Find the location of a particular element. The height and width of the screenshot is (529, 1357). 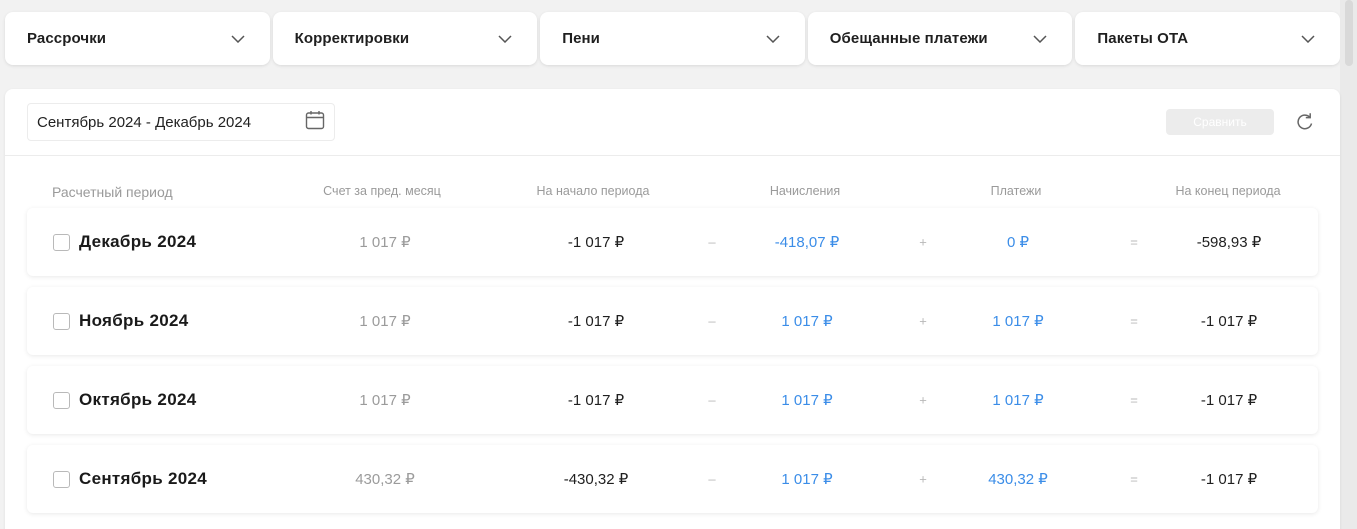

col-header-start: На начало периода is located at coordinates (593, 191).